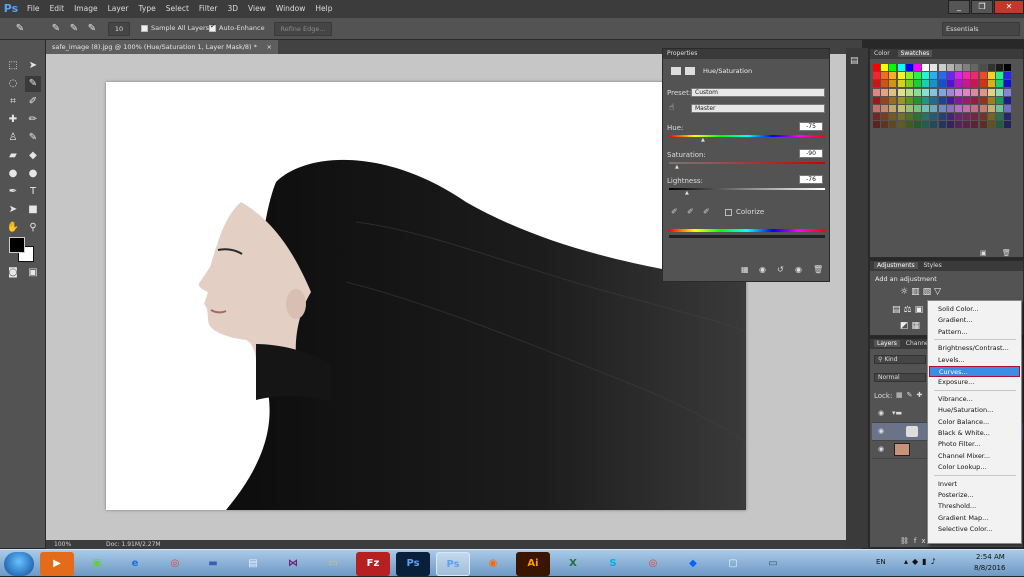 The width and height of the screenshot is (1024, 577). I want to click on targeted-adjustment-icon: ☝, so click(671, 108).